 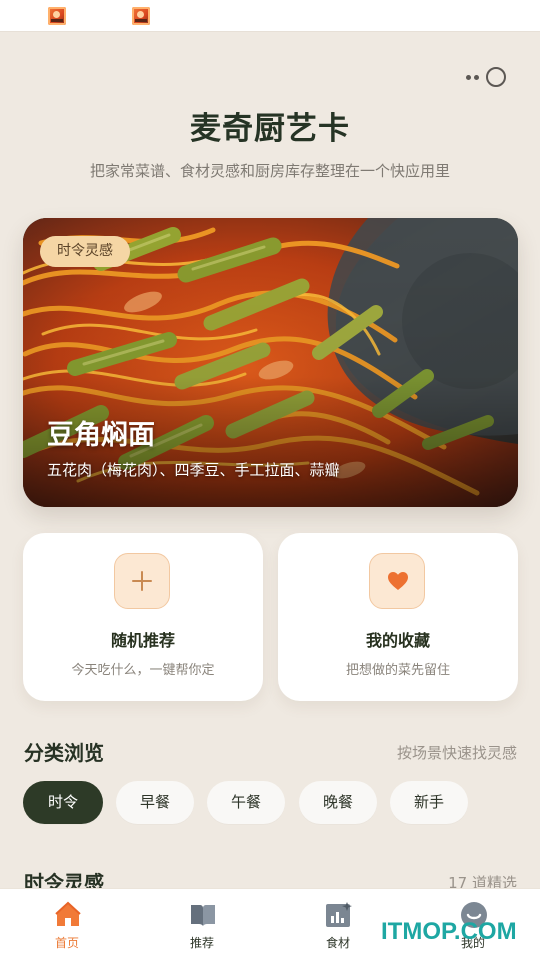 I want to click on tab-ingredients-label: 食材, so click(x=337, y=943).